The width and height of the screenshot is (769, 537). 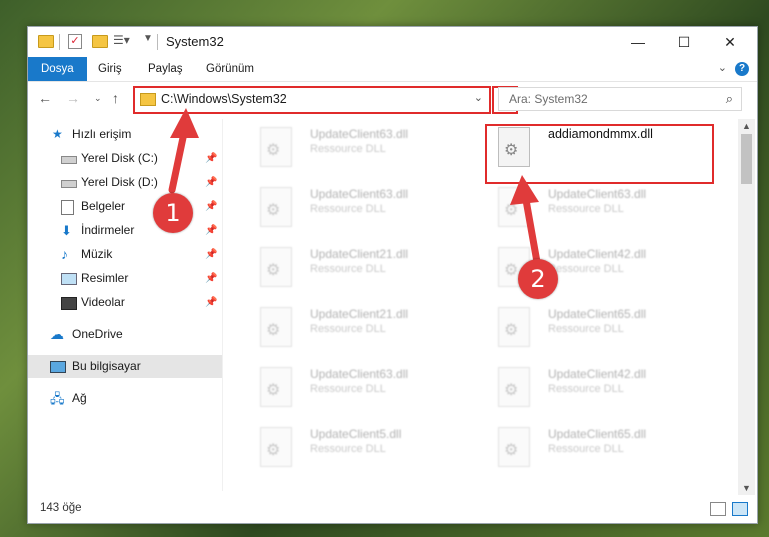 I want to click on step-2-badge: 2, so click(x=538, y=279).